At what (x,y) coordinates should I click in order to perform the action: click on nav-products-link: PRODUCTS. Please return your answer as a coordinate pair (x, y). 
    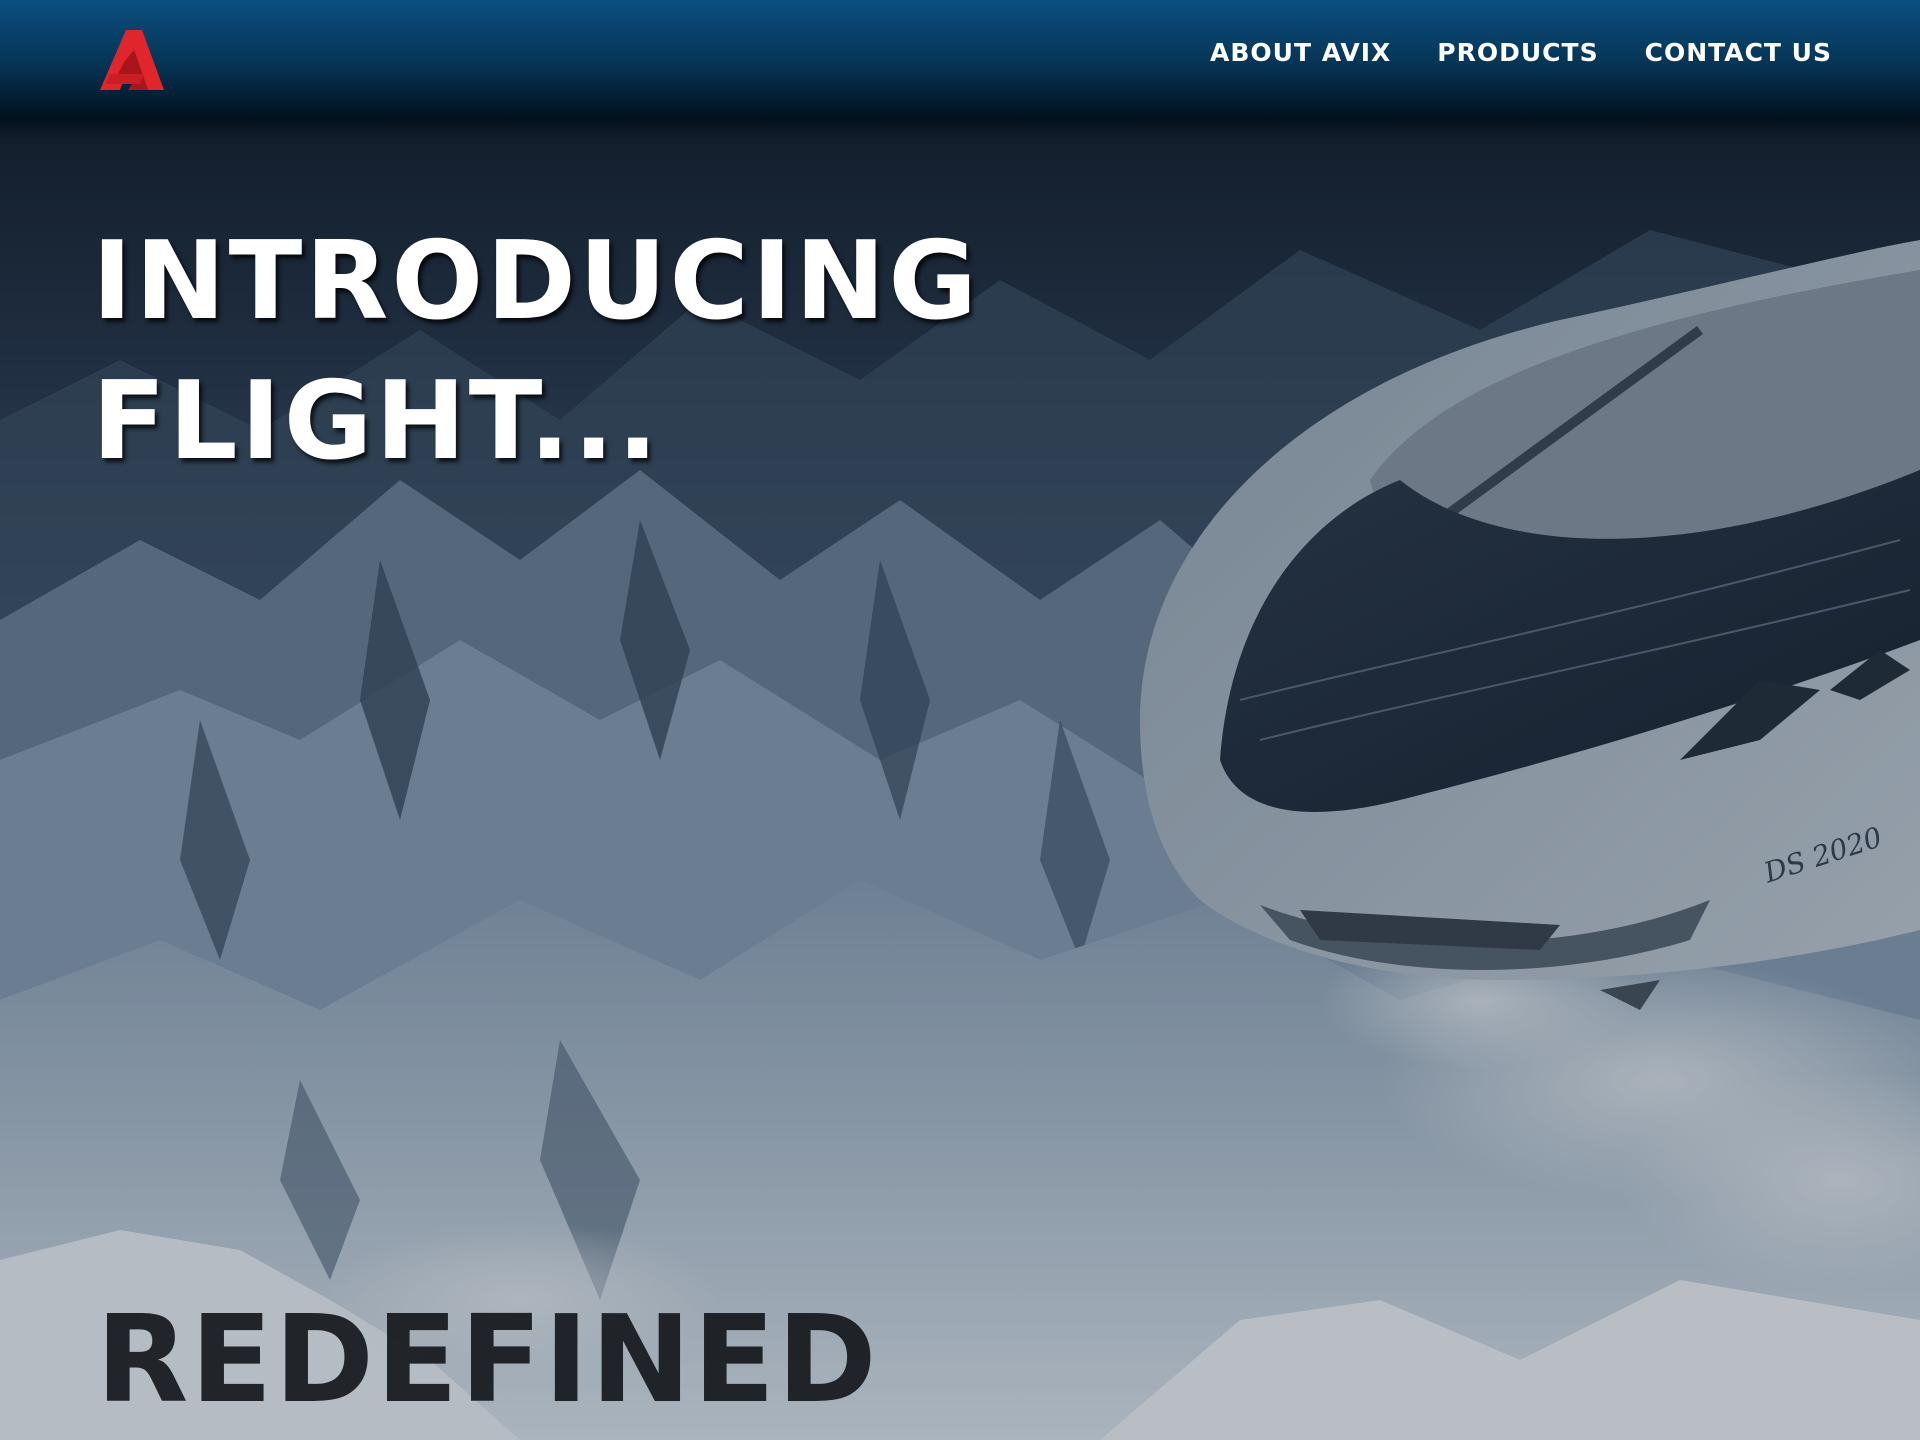
    Looking at the image, I should click on (1517, 53).